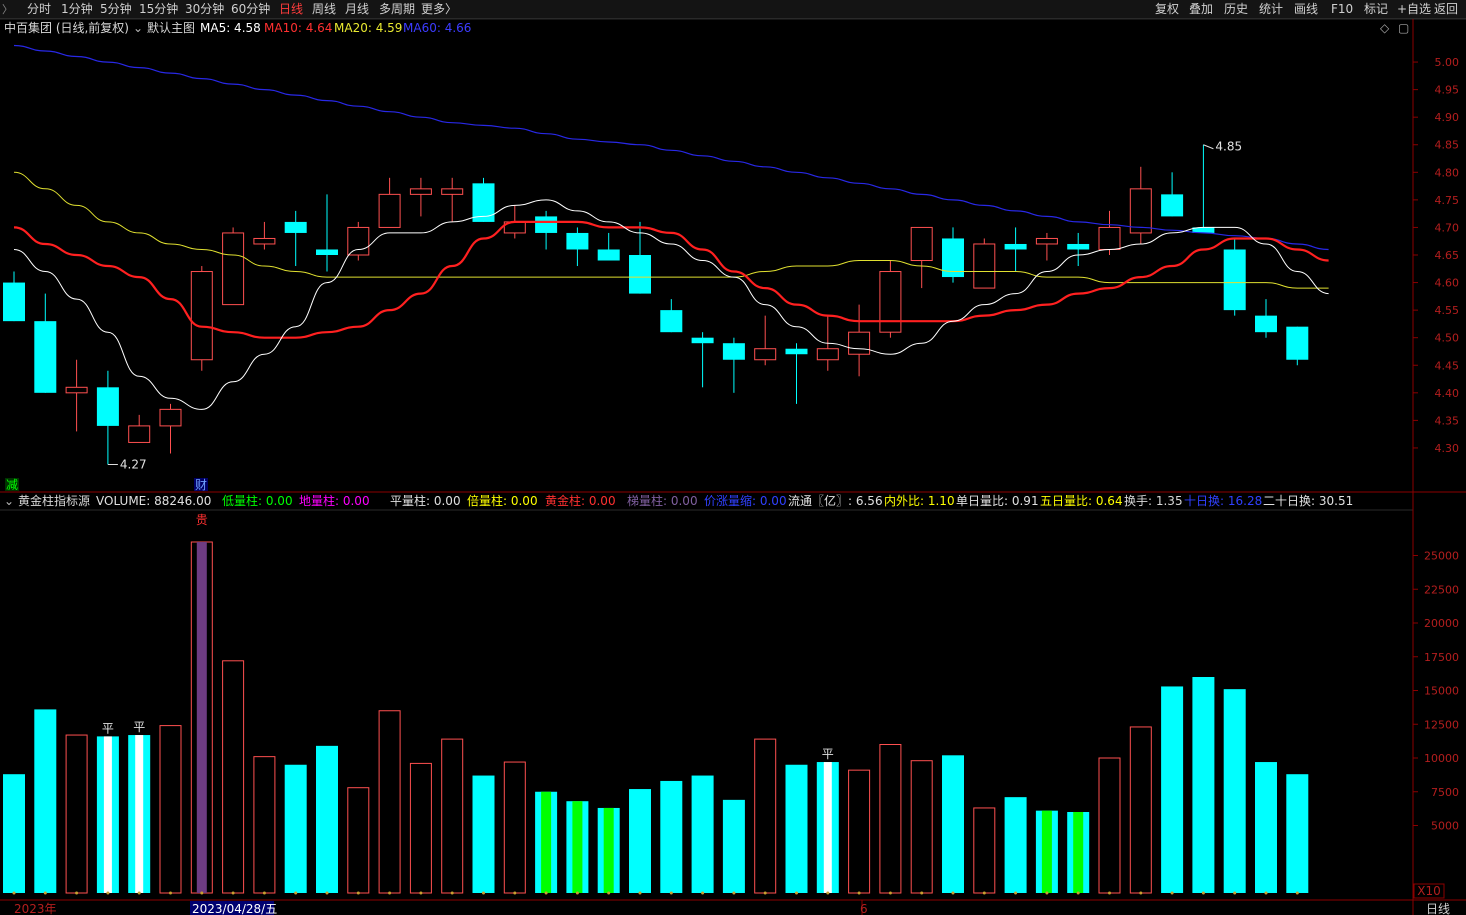  Describe the element at coordinates (1447, 172) in the screenshot. I see `price-tick-label-10: 4.80` at that location.